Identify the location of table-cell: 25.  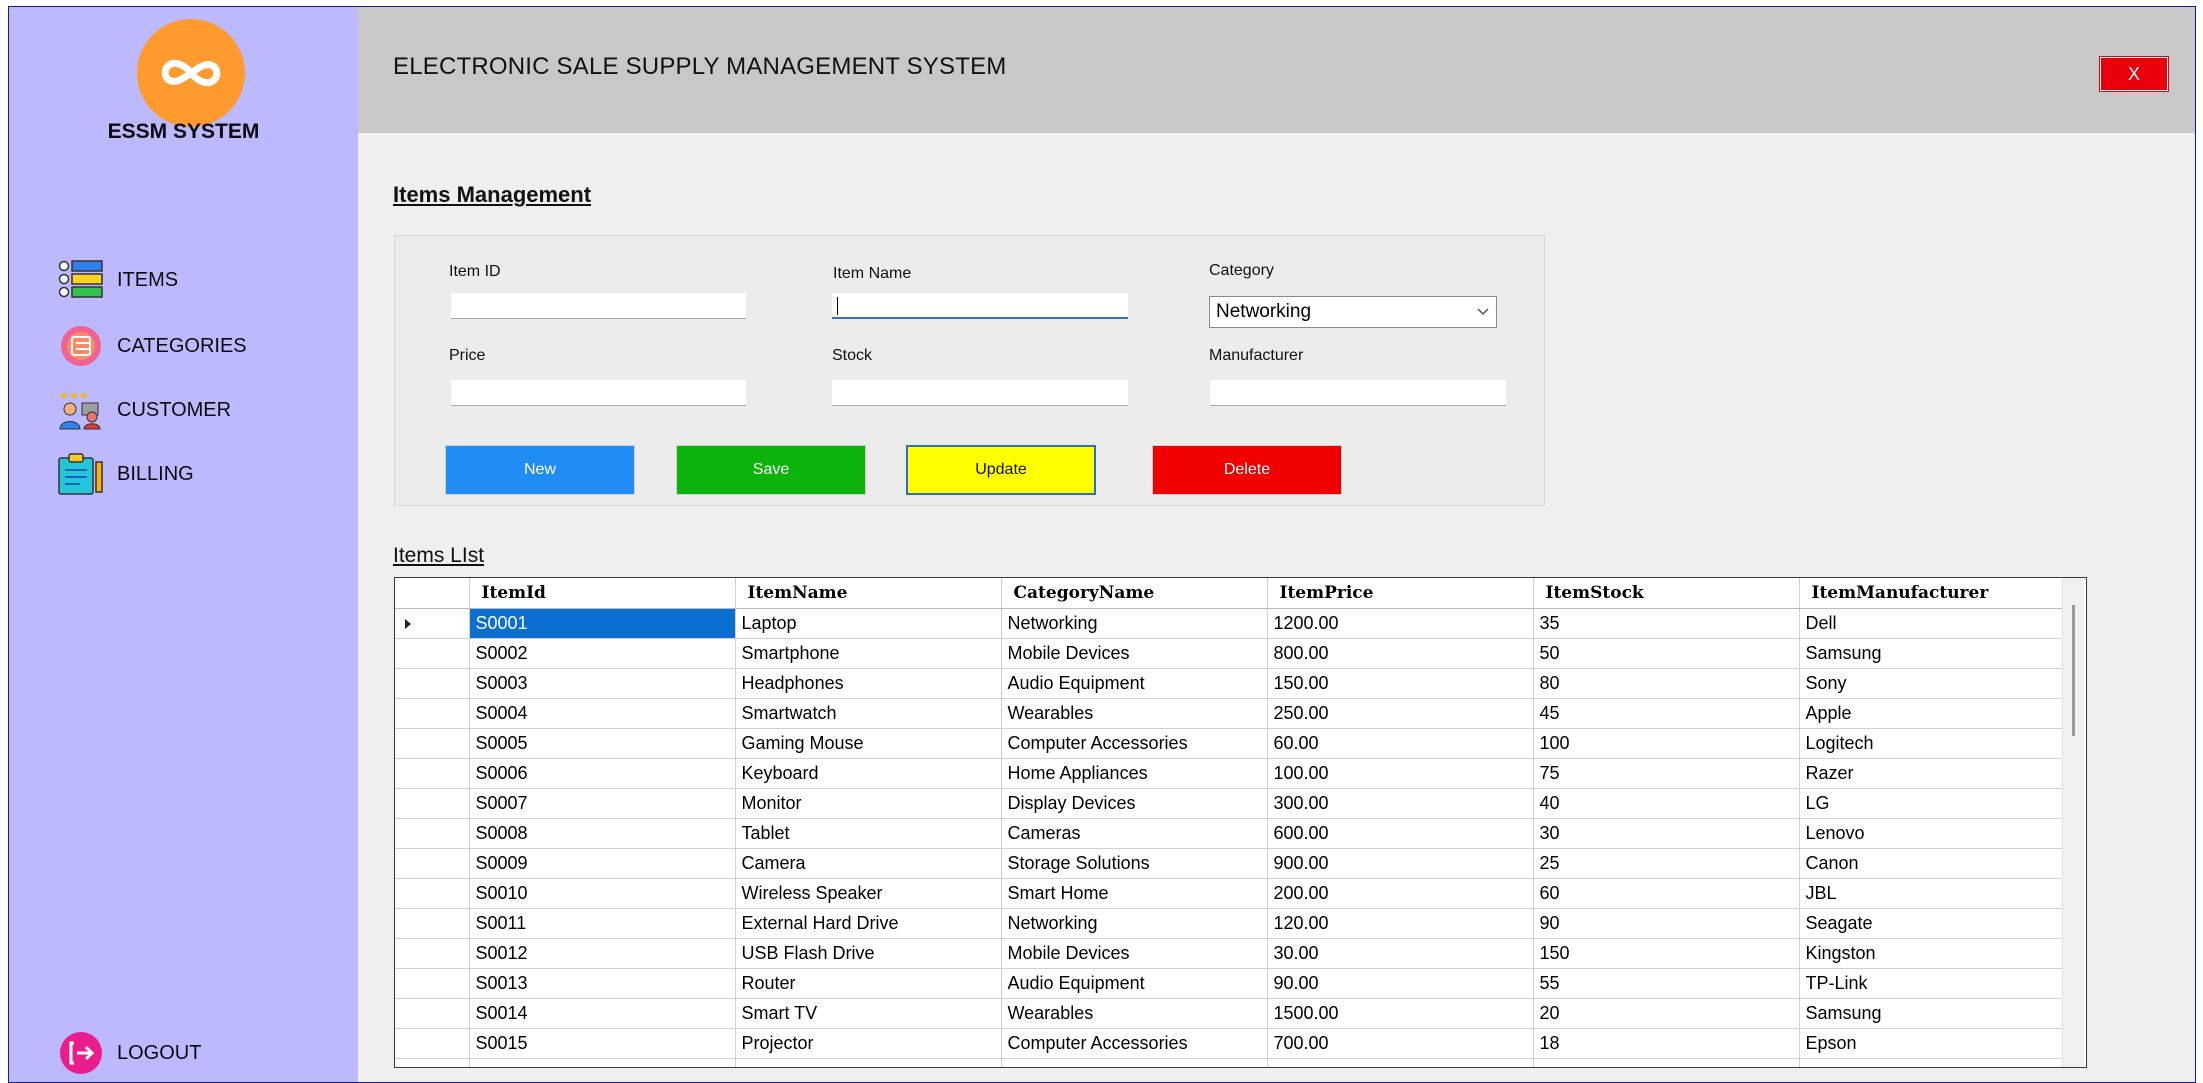
(1666, 863).